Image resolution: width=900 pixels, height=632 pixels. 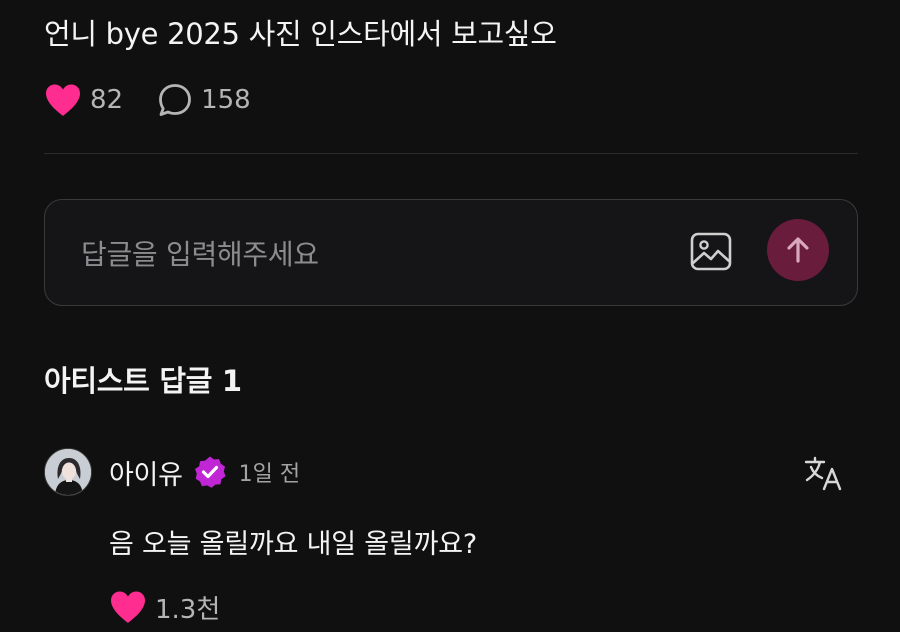 I want to click on verified-badge-icon, so click(x=210, y=472).